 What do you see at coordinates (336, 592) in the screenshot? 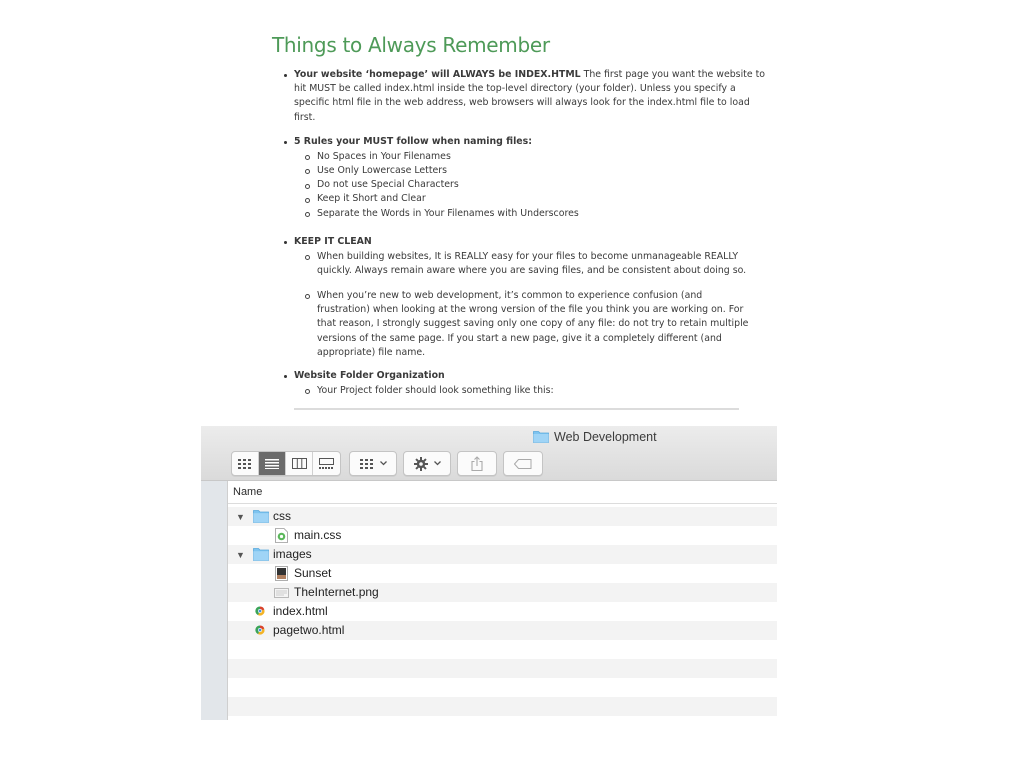
I see `file-name: TheInternet.png` at bounding box center [336, 592].